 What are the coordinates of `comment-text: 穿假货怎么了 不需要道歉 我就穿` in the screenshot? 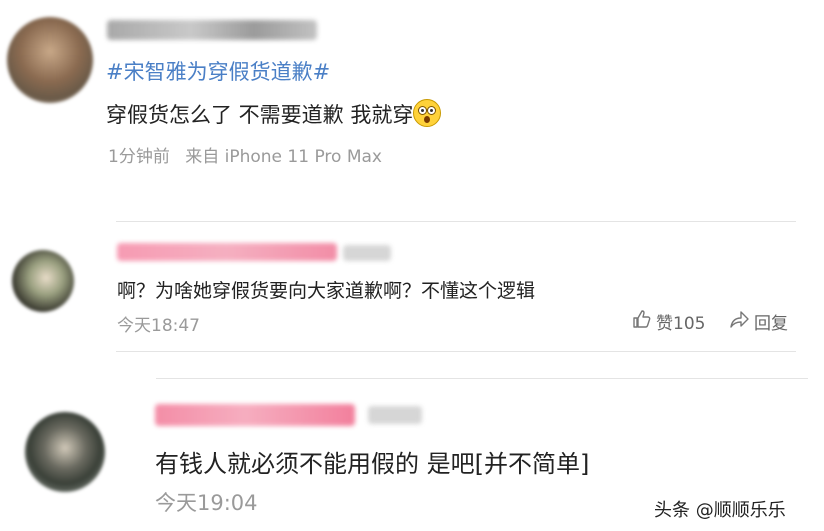 It's located at (274, 114).